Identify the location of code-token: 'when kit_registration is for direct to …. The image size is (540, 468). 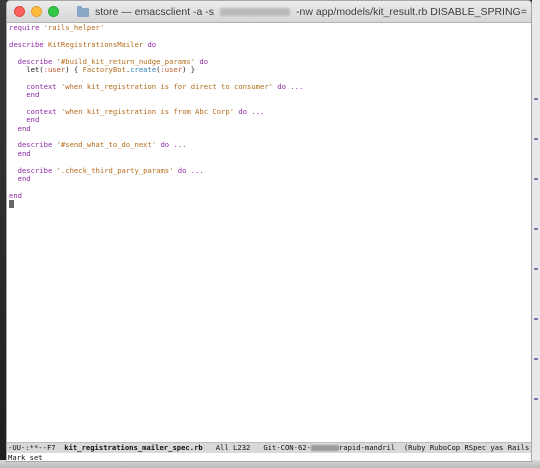
(166, 86).